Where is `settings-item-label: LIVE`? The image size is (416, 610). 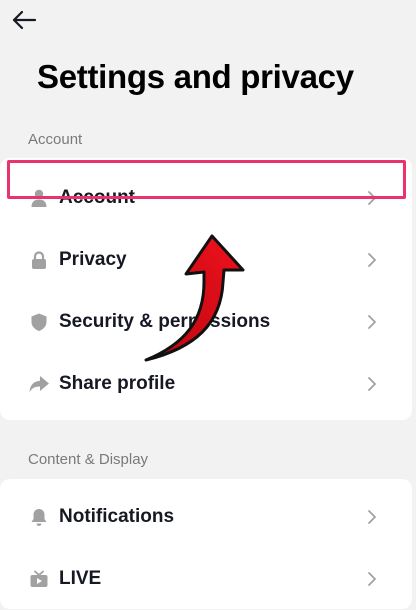 settings-item-label: LIVE is located at coordinates (80, 578).